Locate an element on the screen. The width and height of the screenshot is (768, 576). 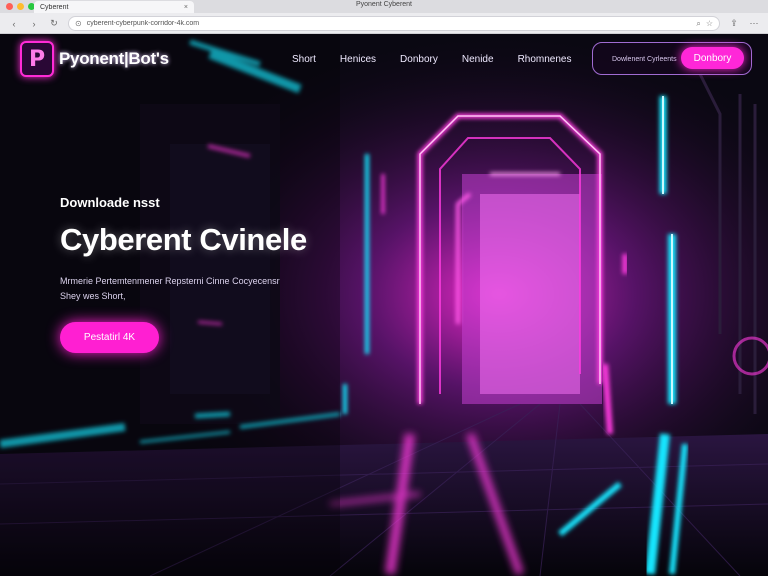
forward-icon: › is located at coordinates (34, 24).